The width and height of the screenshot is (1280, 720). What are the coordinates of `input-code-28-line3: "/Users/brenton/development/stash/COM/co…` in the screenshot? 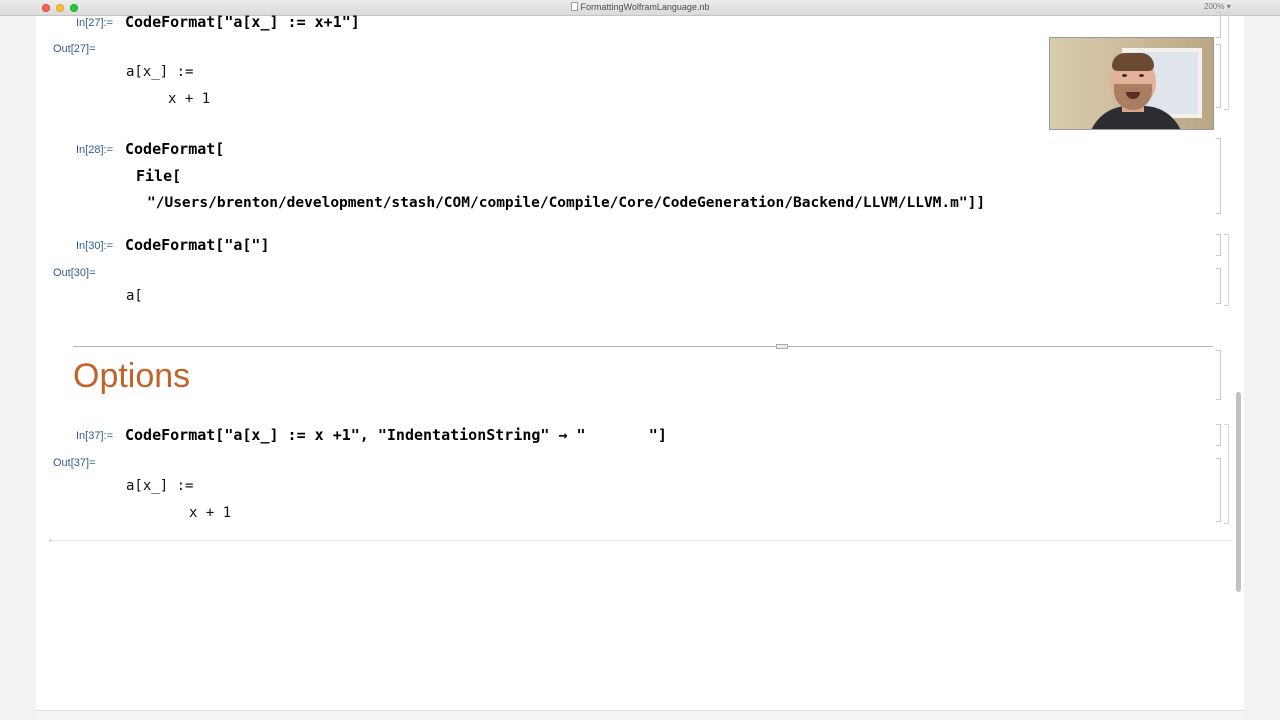 It's located at (566, 203).